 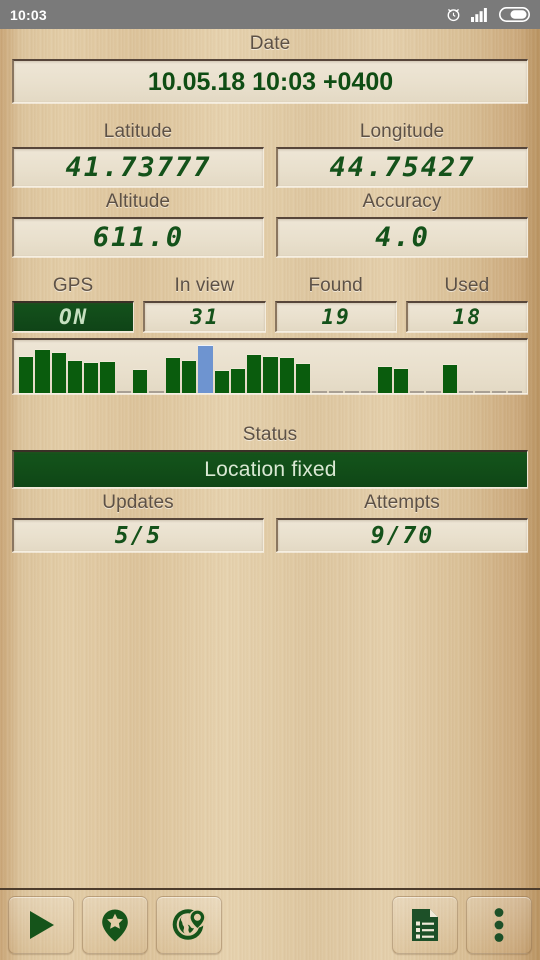 I want to click on gps-state-value: ON, so click(x=73, y=317).